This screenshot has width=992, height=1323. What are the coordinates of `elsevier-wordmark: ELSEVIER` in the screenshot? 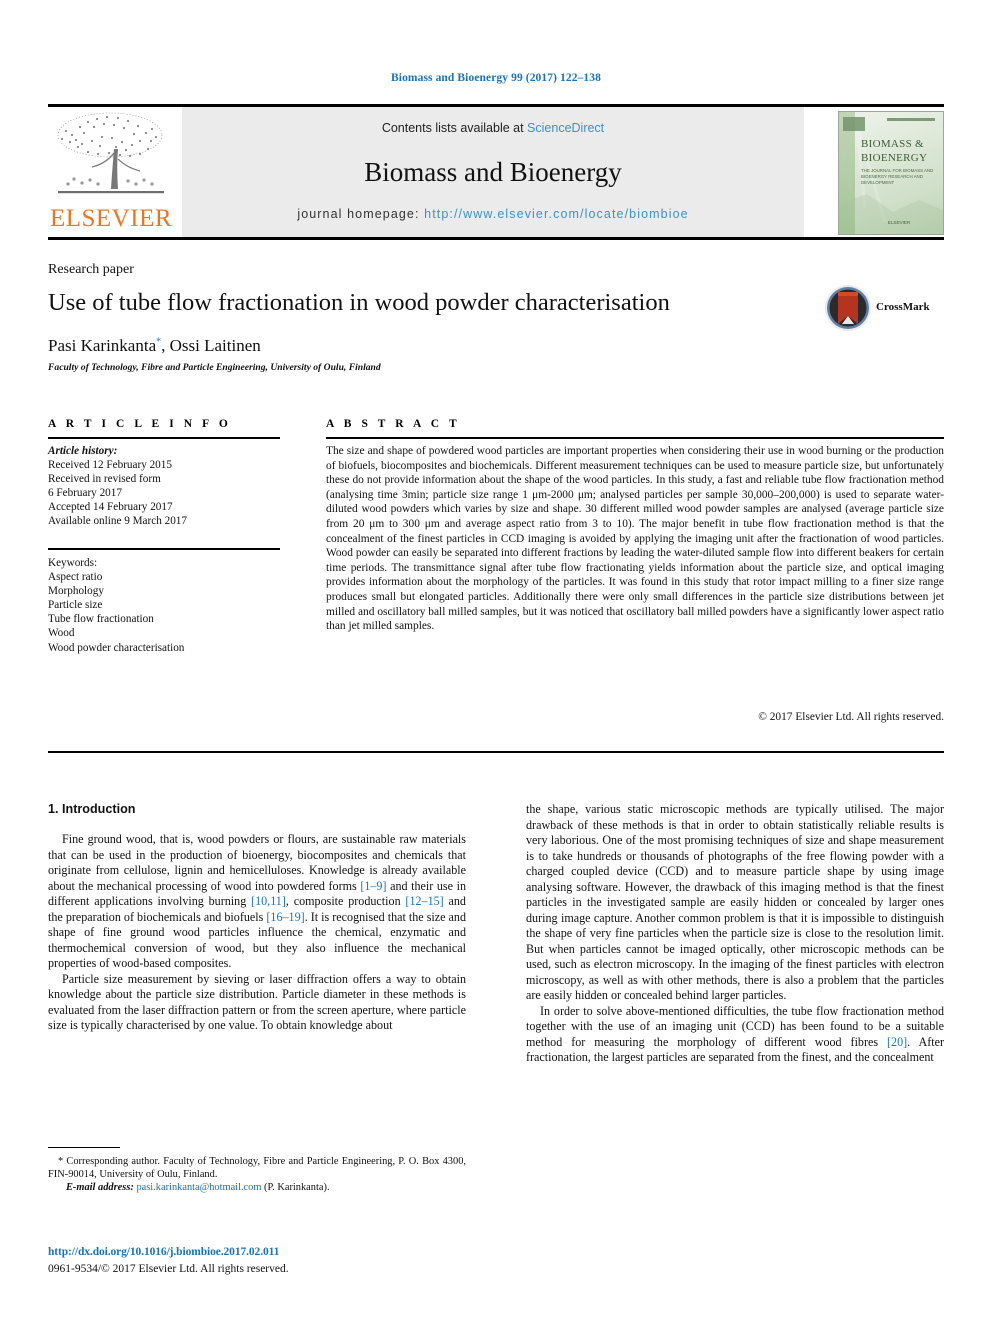 It's located at (111, 218).